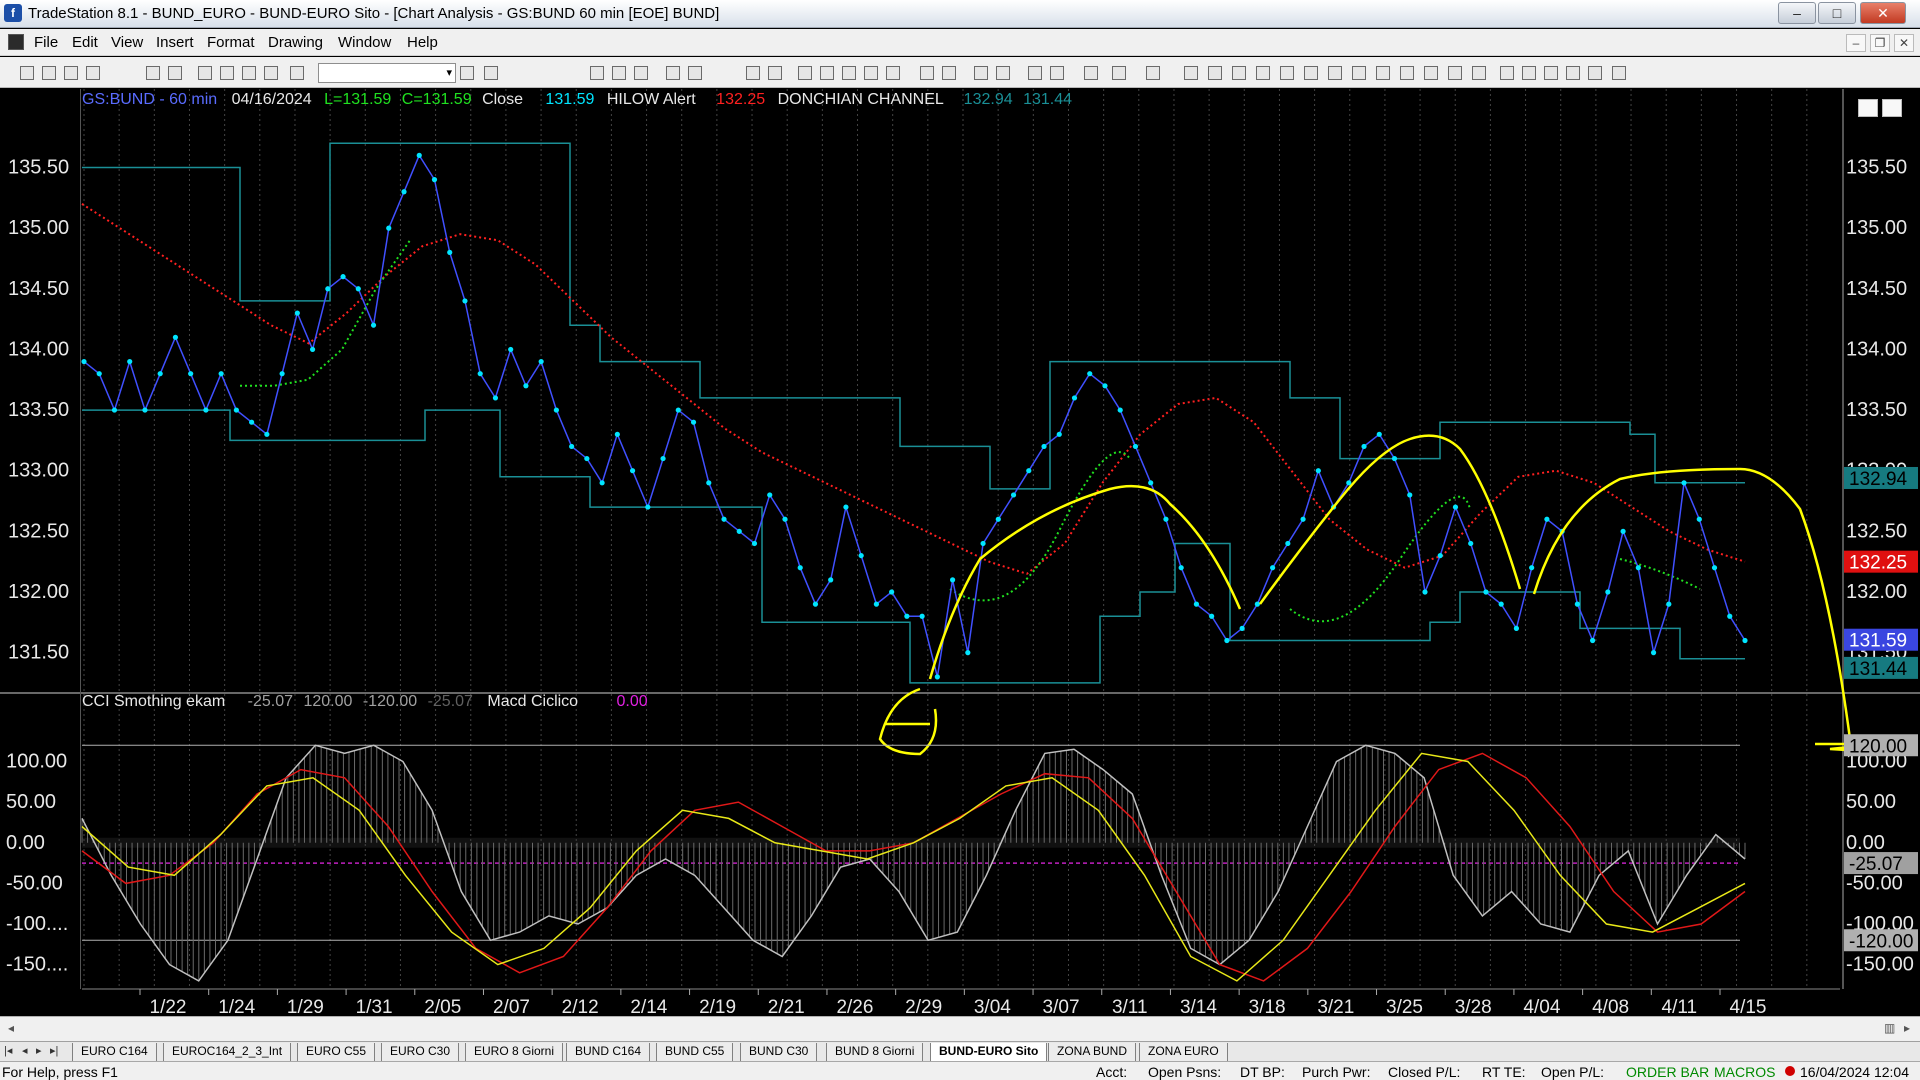 The width and height of the screenshot is (1920, 1080). I want to click on cci-lower: -120.00, so click(390, 701).